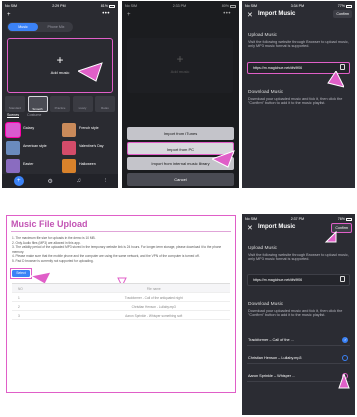  I want to click on equalizer-icon: ⫶, so click(106, 181).